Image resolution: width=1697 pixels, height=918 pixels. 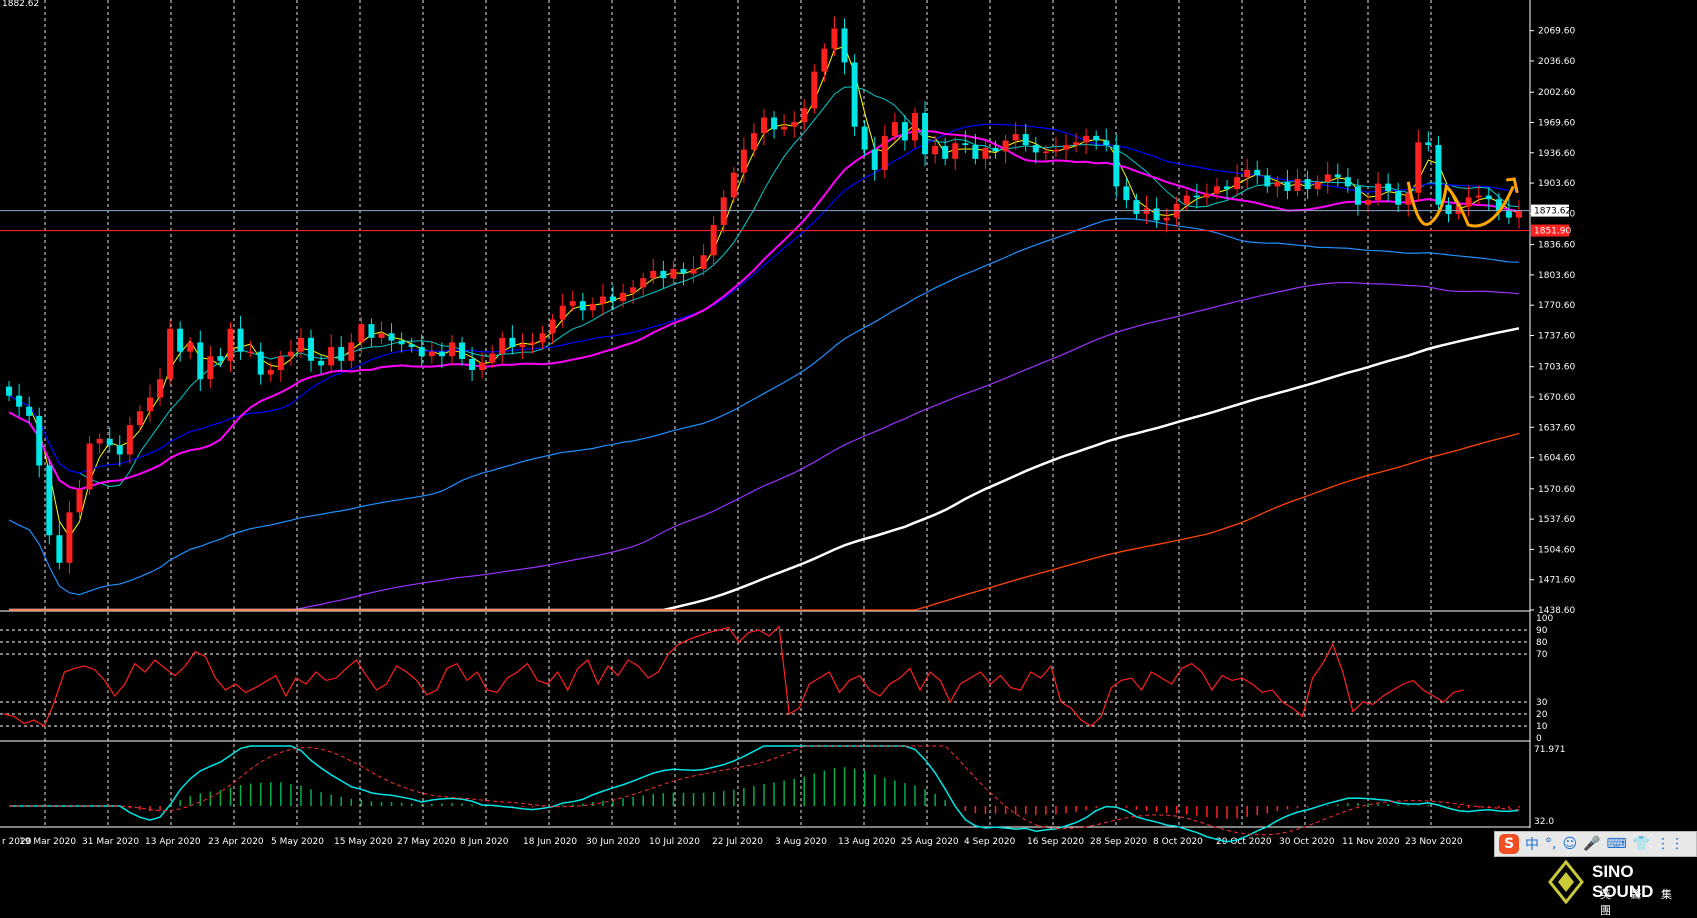 I want to click on osc-tick-label: 0, so click(x=1539, y=739).